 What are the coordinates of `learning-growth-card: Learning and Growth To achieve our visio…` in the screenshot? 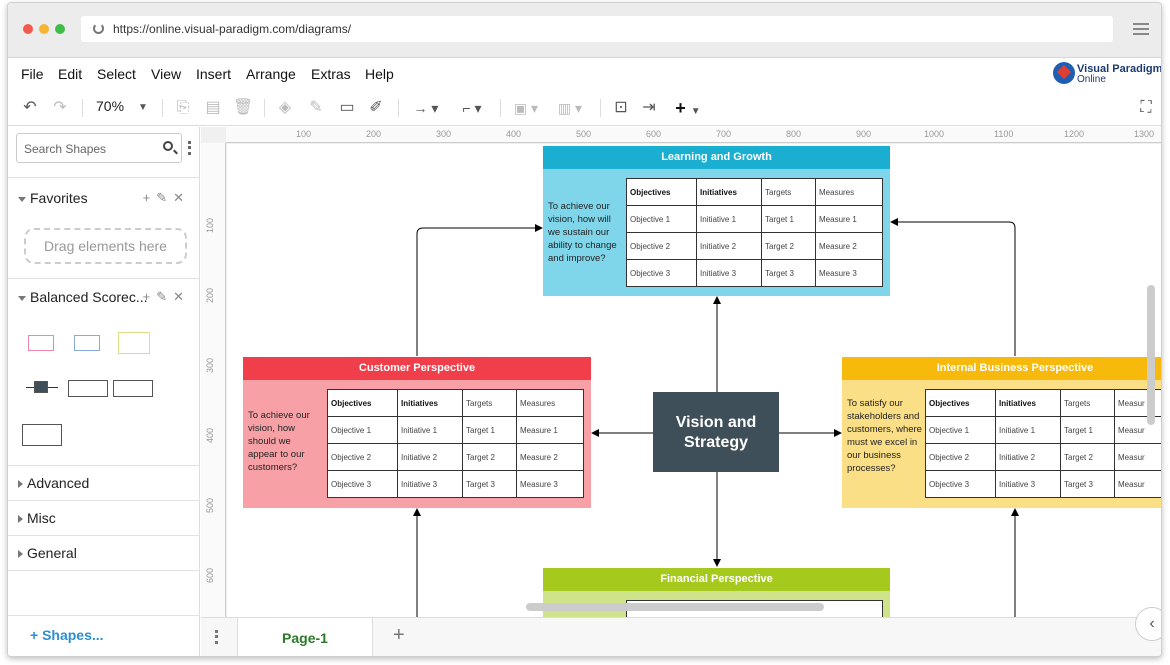 It's located at (716, 221).